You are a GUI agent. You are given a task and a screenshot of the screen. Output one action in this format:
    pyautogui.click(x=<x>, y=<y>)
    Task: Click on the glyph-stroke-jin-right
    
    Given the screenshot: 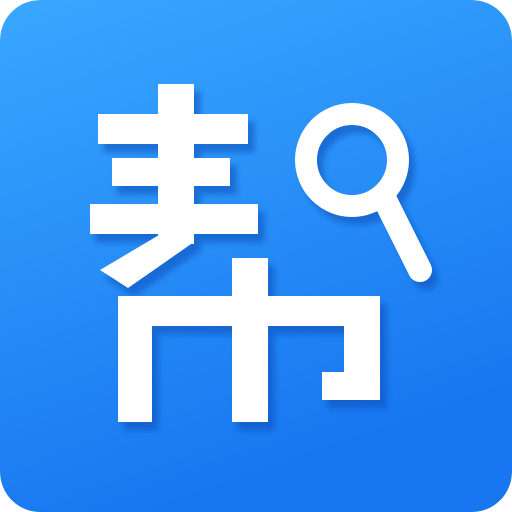 What is the action you would take?
    pyautogui.click(x=362, y=339)
    